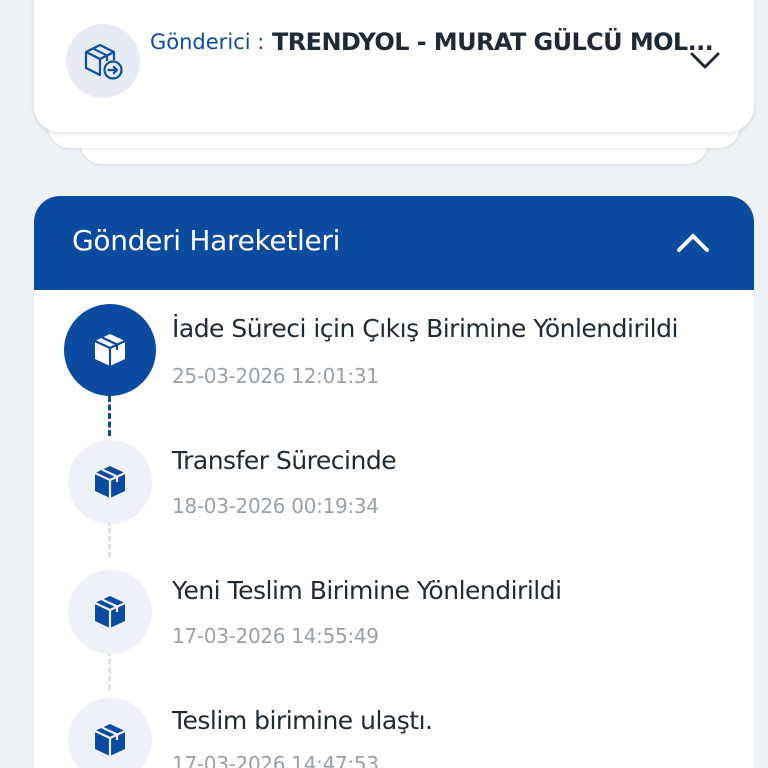 The width and height of the screenshot is (768, 768). What do you see at coordinates (206, 240) in the screenshot?
I see `movements-title: Gönderi Hareketleri` at bounding box center [206, 240].